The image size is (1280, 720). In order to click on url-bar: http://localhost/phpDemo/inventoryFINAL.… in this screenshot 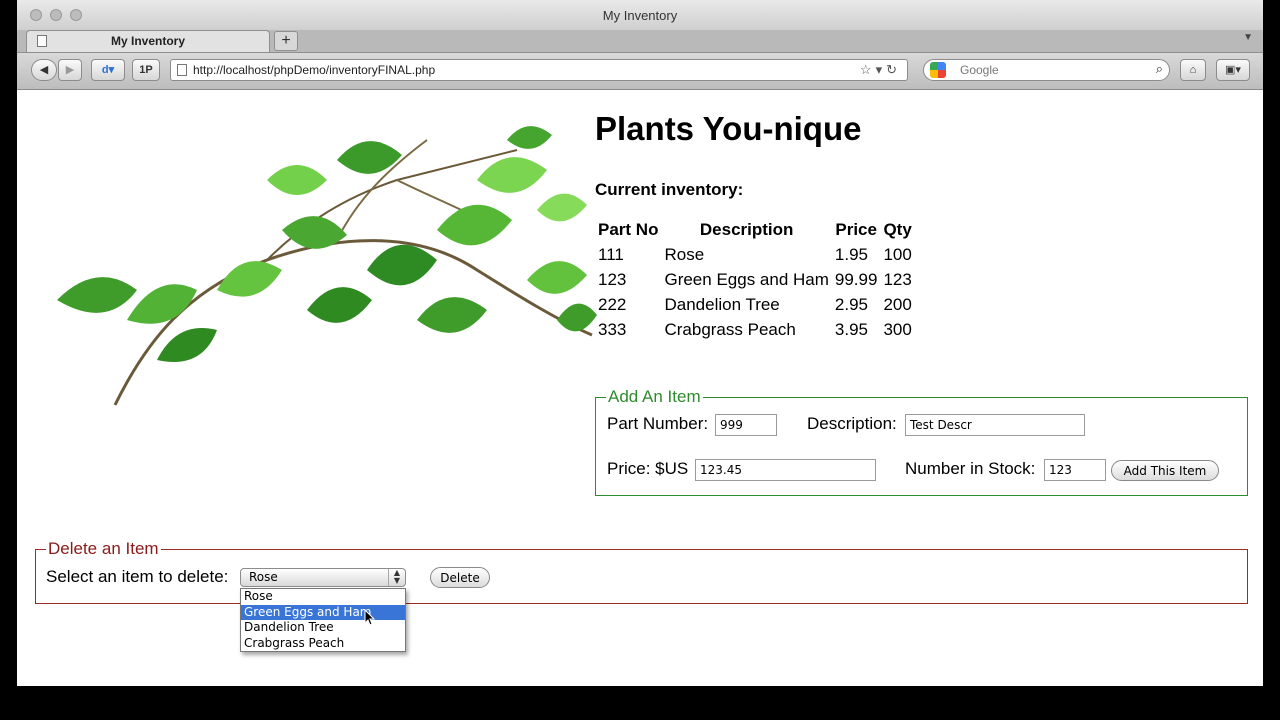, I will do `click(539, 70)`.